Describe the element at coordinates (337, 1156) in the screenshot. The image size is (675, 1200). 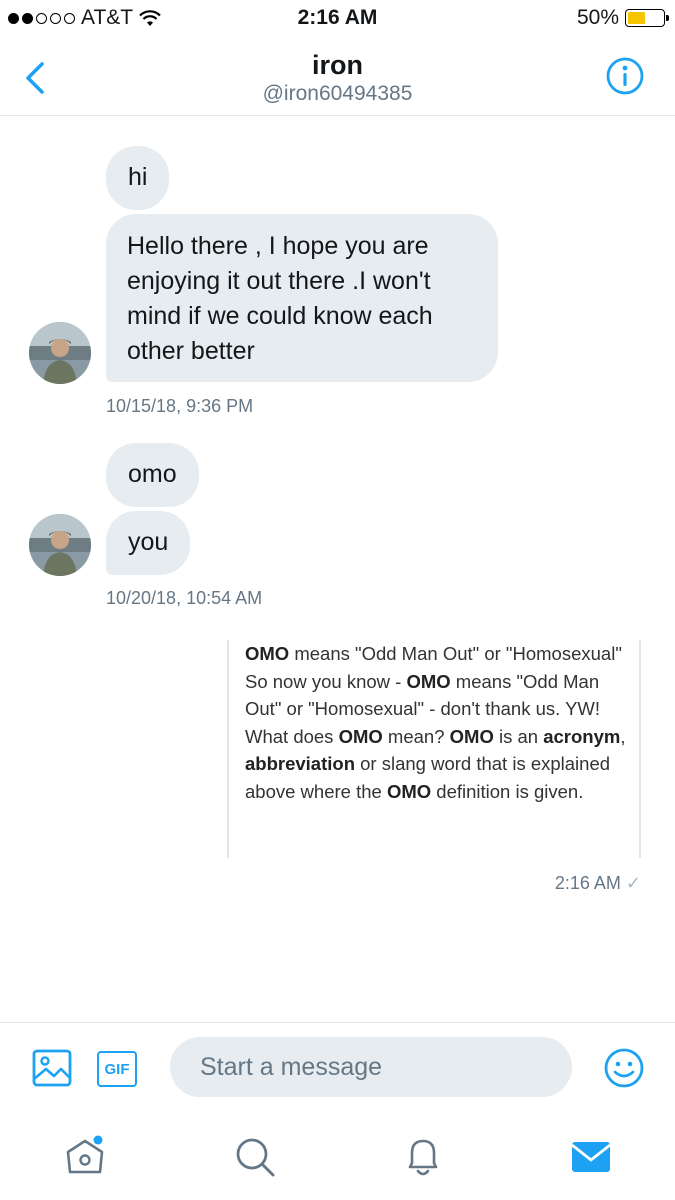
I see `tab-bar` at that location.